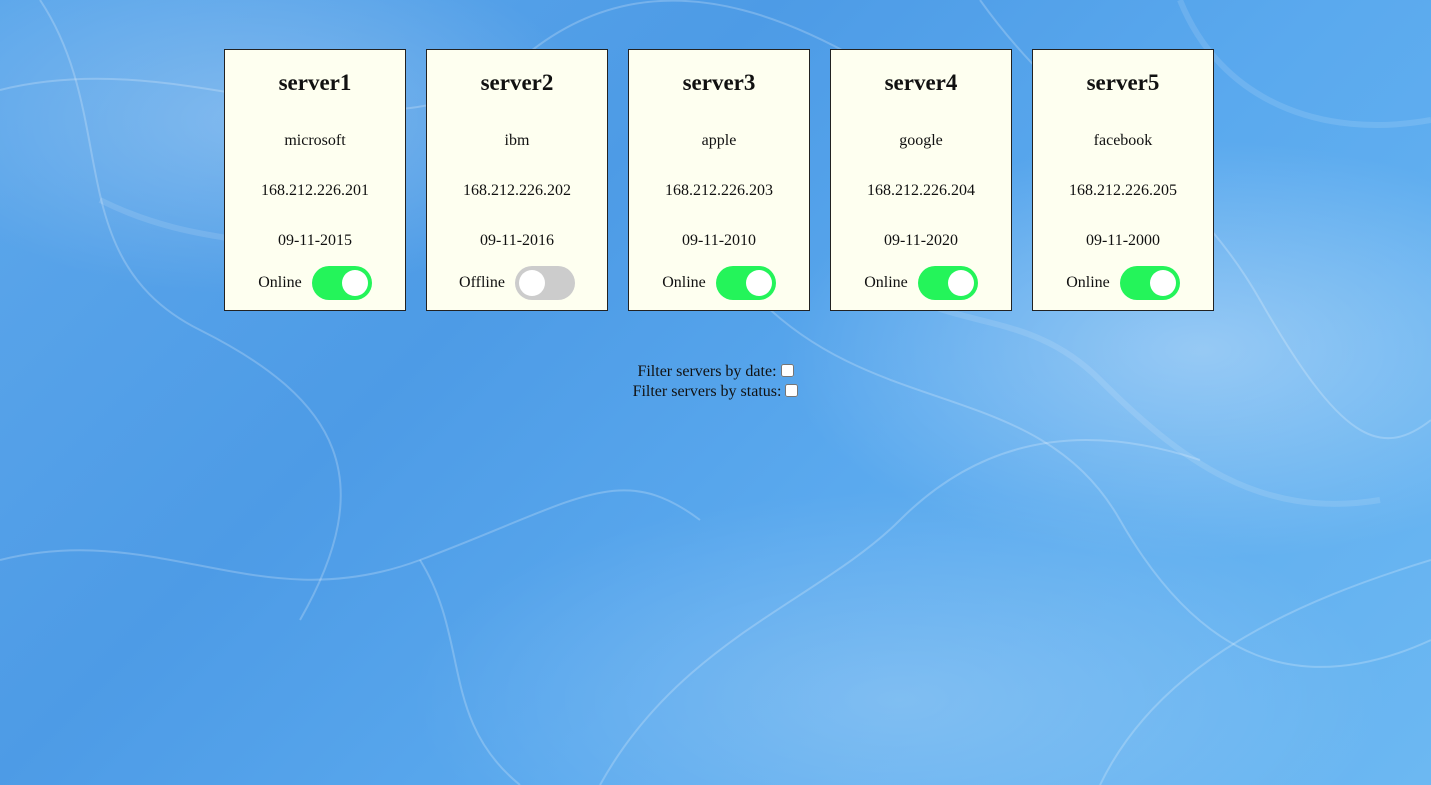  What do you see at coordinates (517, 240) in the screenshot?
I see `server-date: 09-11-2016` at bounding box center [517, 240].